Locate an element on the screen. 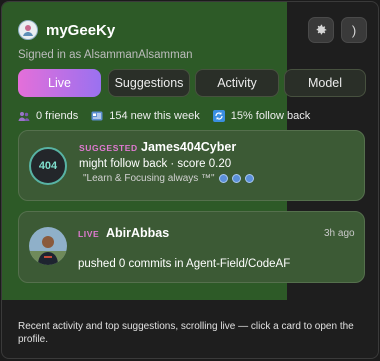  new-this-week-count: 154 new this week is located at coordinates (154, 116).